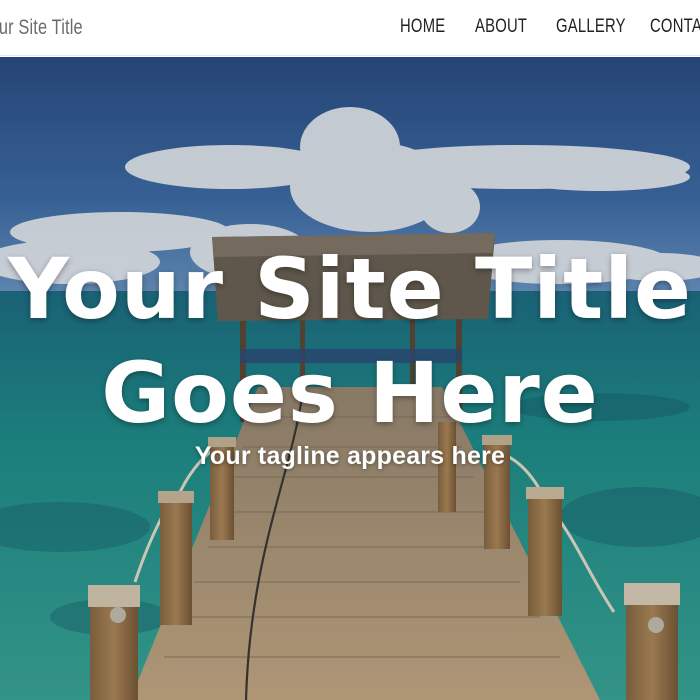 The width and height of the screenshot is (700, 700). I want to click on hero-title-line2: Goes Here, so click(350, 393).